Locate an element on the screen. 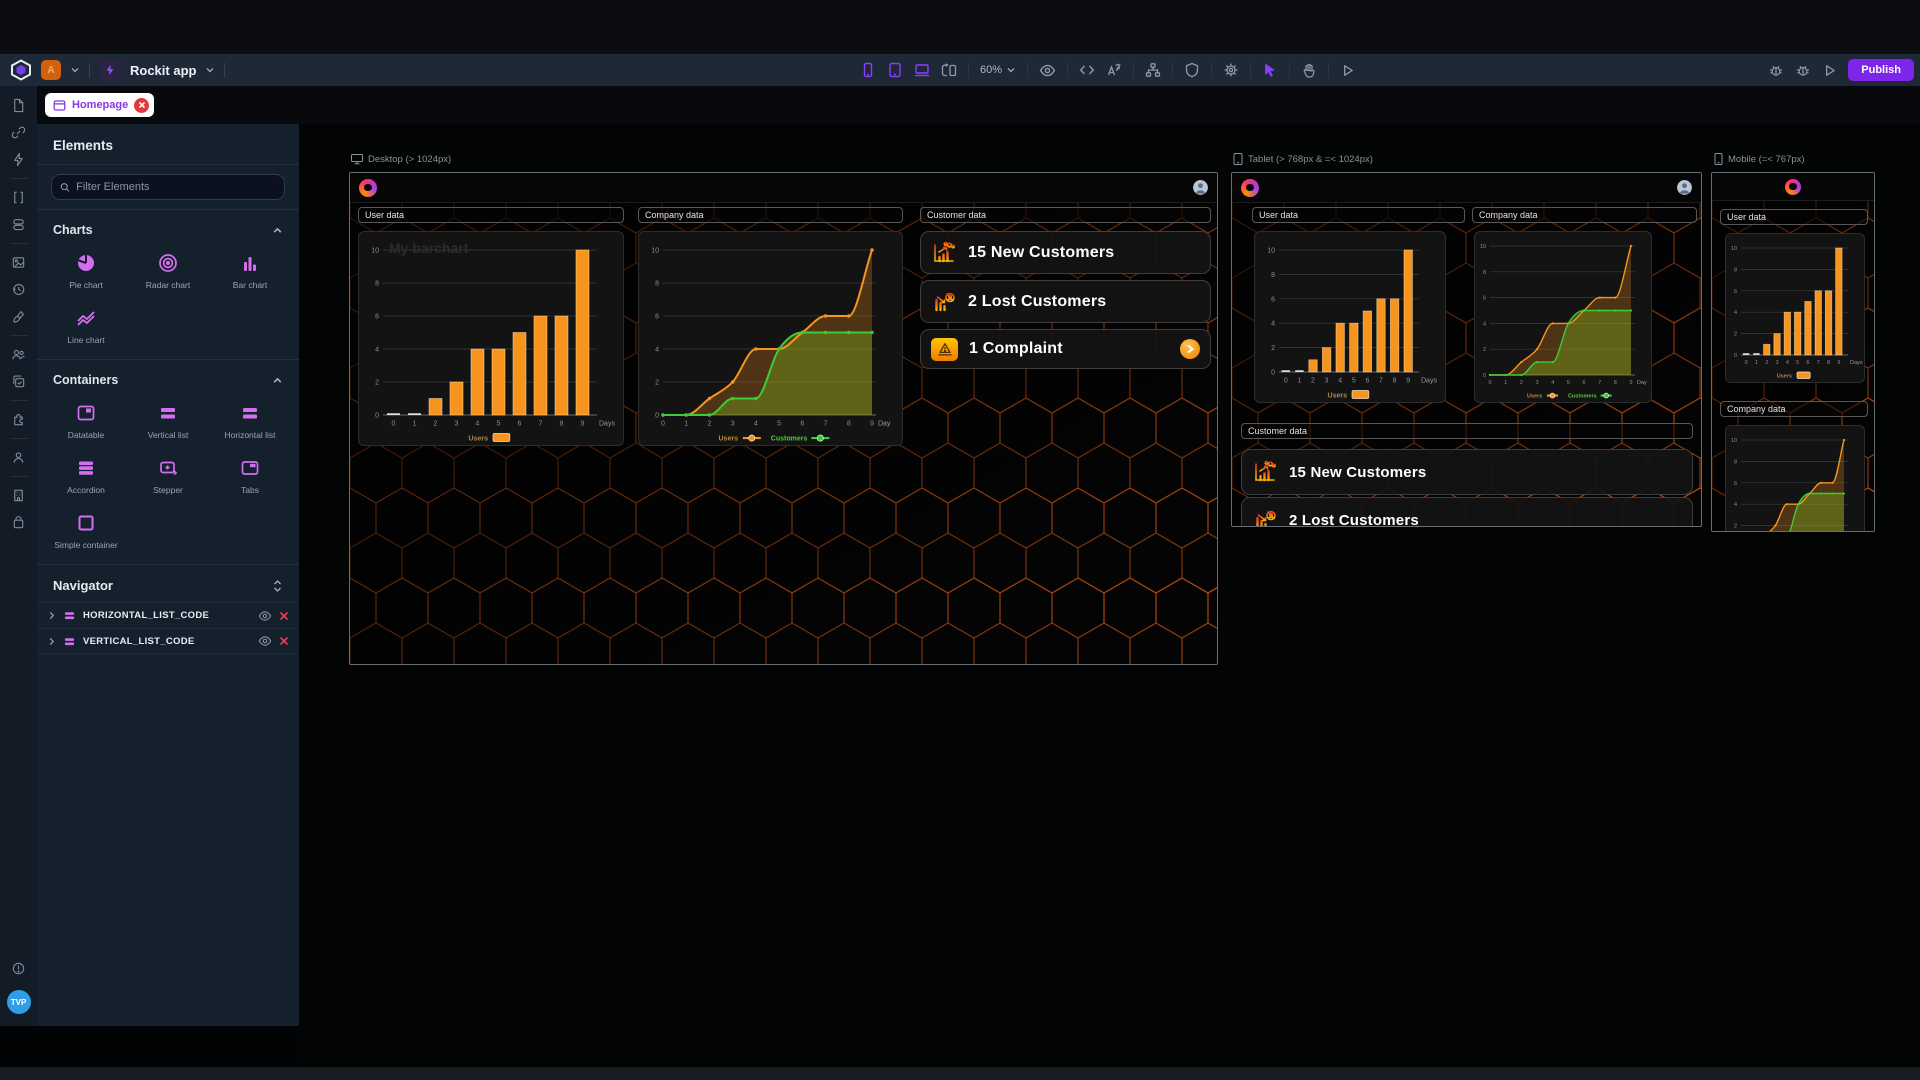 This screenshot has height=1080, width=1920. element-accordion: Accordion is located at coordinates (86, 476).